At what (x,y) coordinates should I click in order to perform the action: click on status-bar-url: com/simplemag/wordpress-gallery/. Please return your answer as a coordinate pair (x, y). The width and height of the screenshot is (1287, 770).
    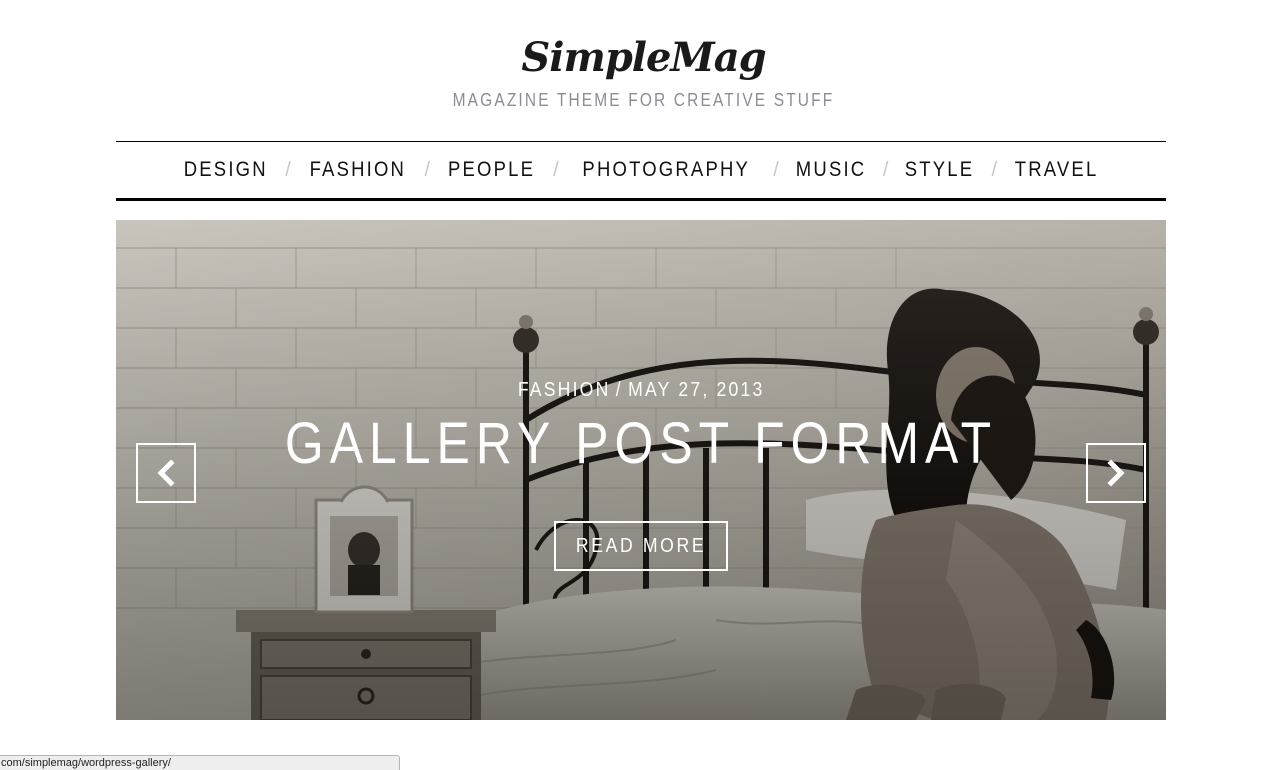
    Looking at the image, I should click on (200, 762).